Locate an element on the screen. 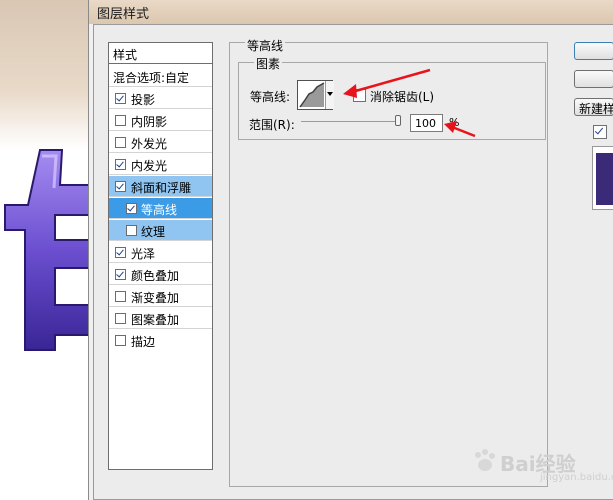 This screenshot has height=500, width=613. watermark-subtext: jingyan.baidu.com is located at coordinates (576, 477).